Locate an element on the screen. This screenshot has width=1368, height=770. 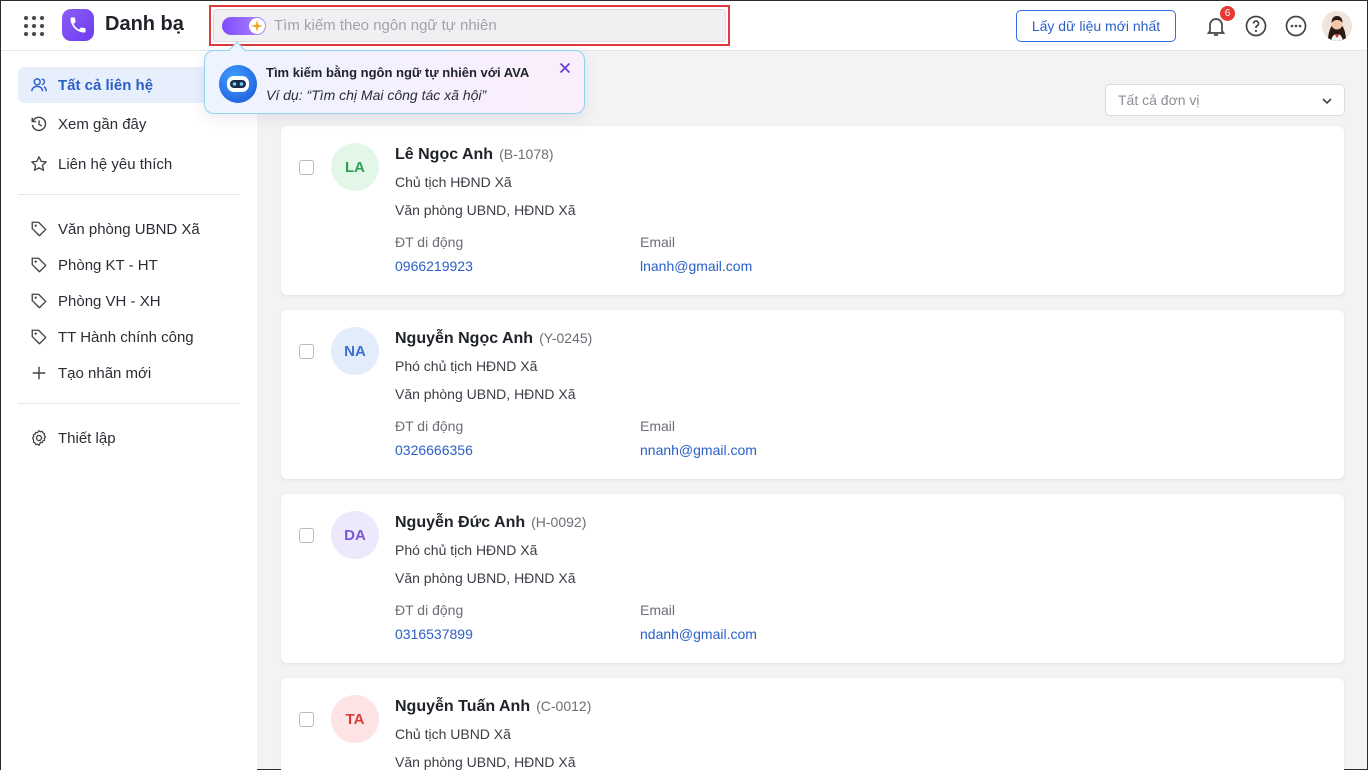
contact-email-link: lnanh@gmail.com is located at coordinates (696, 266).